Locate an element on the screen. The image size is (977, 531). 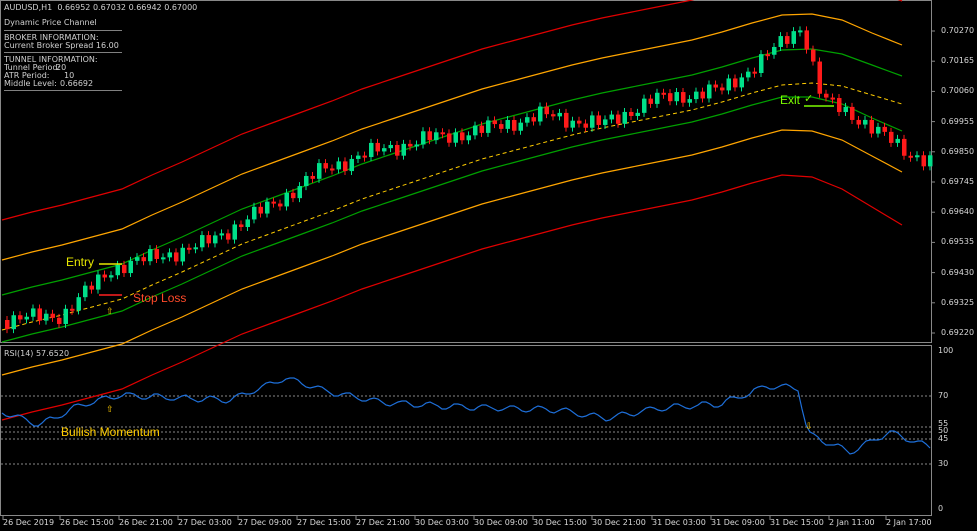
price-axis-label: 0.69850 is located at coordinates (958, 151).